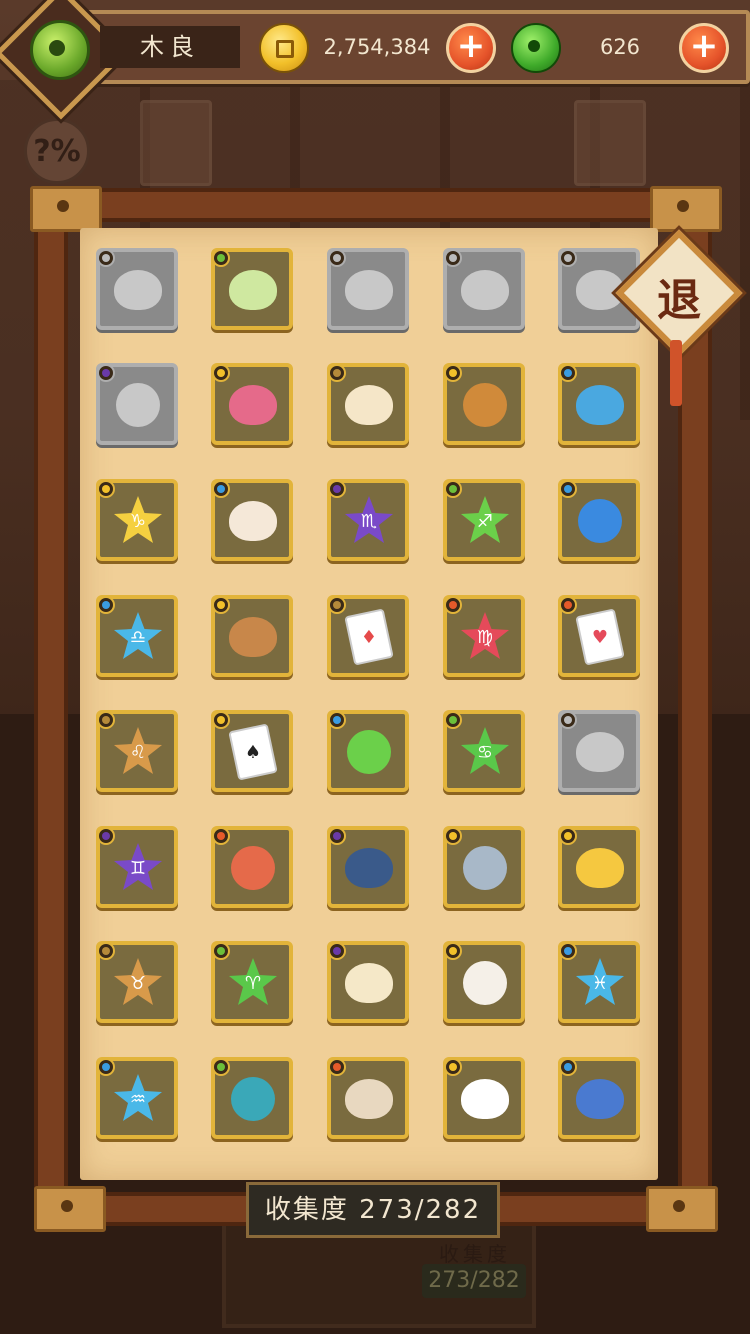  Describe the element at coordinates (137, 404) in the screenshot. I see `collection-item-stone-mask` at that location.